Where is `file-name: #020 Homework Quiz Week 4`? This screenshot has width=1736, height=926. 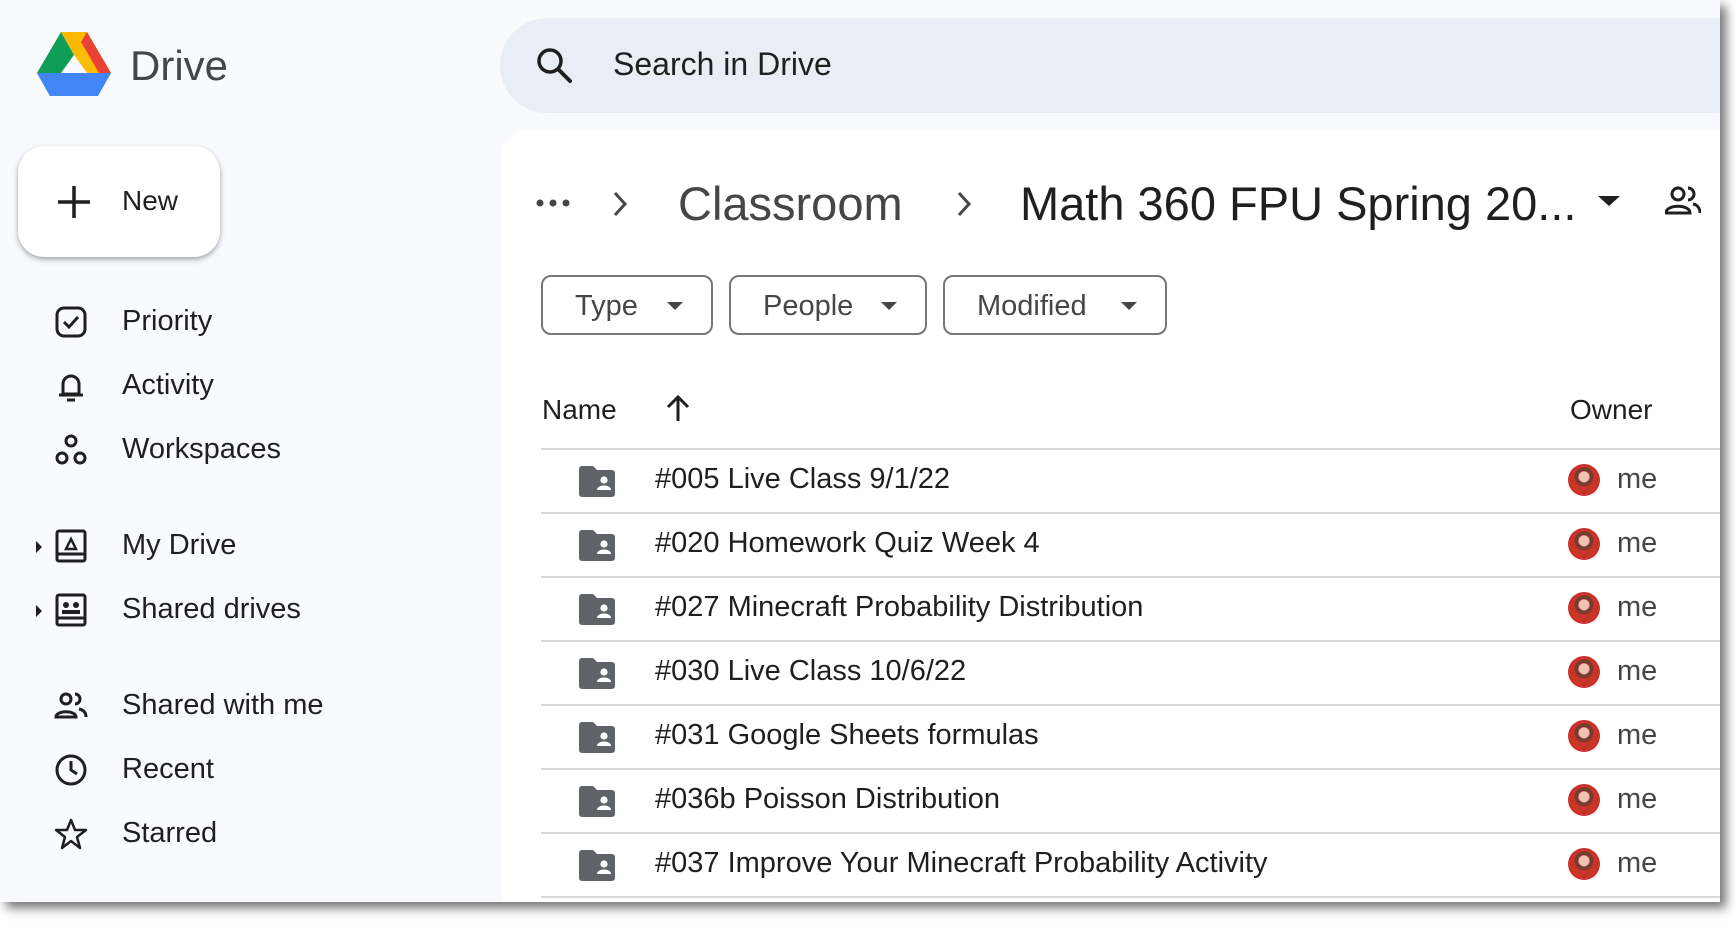
file-name: #020 Homework Quiz Week 4 is located at coordinates (847, 543).